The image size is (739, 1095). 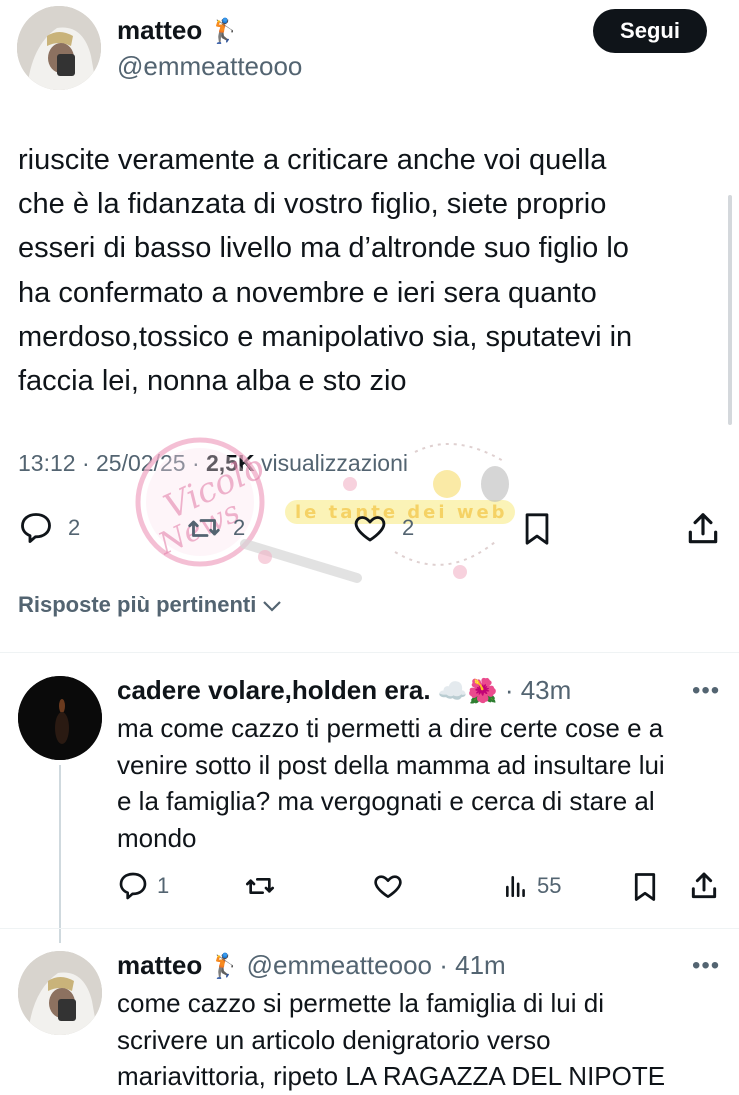 I want to click on thread-line, so click(x=60, y=854).